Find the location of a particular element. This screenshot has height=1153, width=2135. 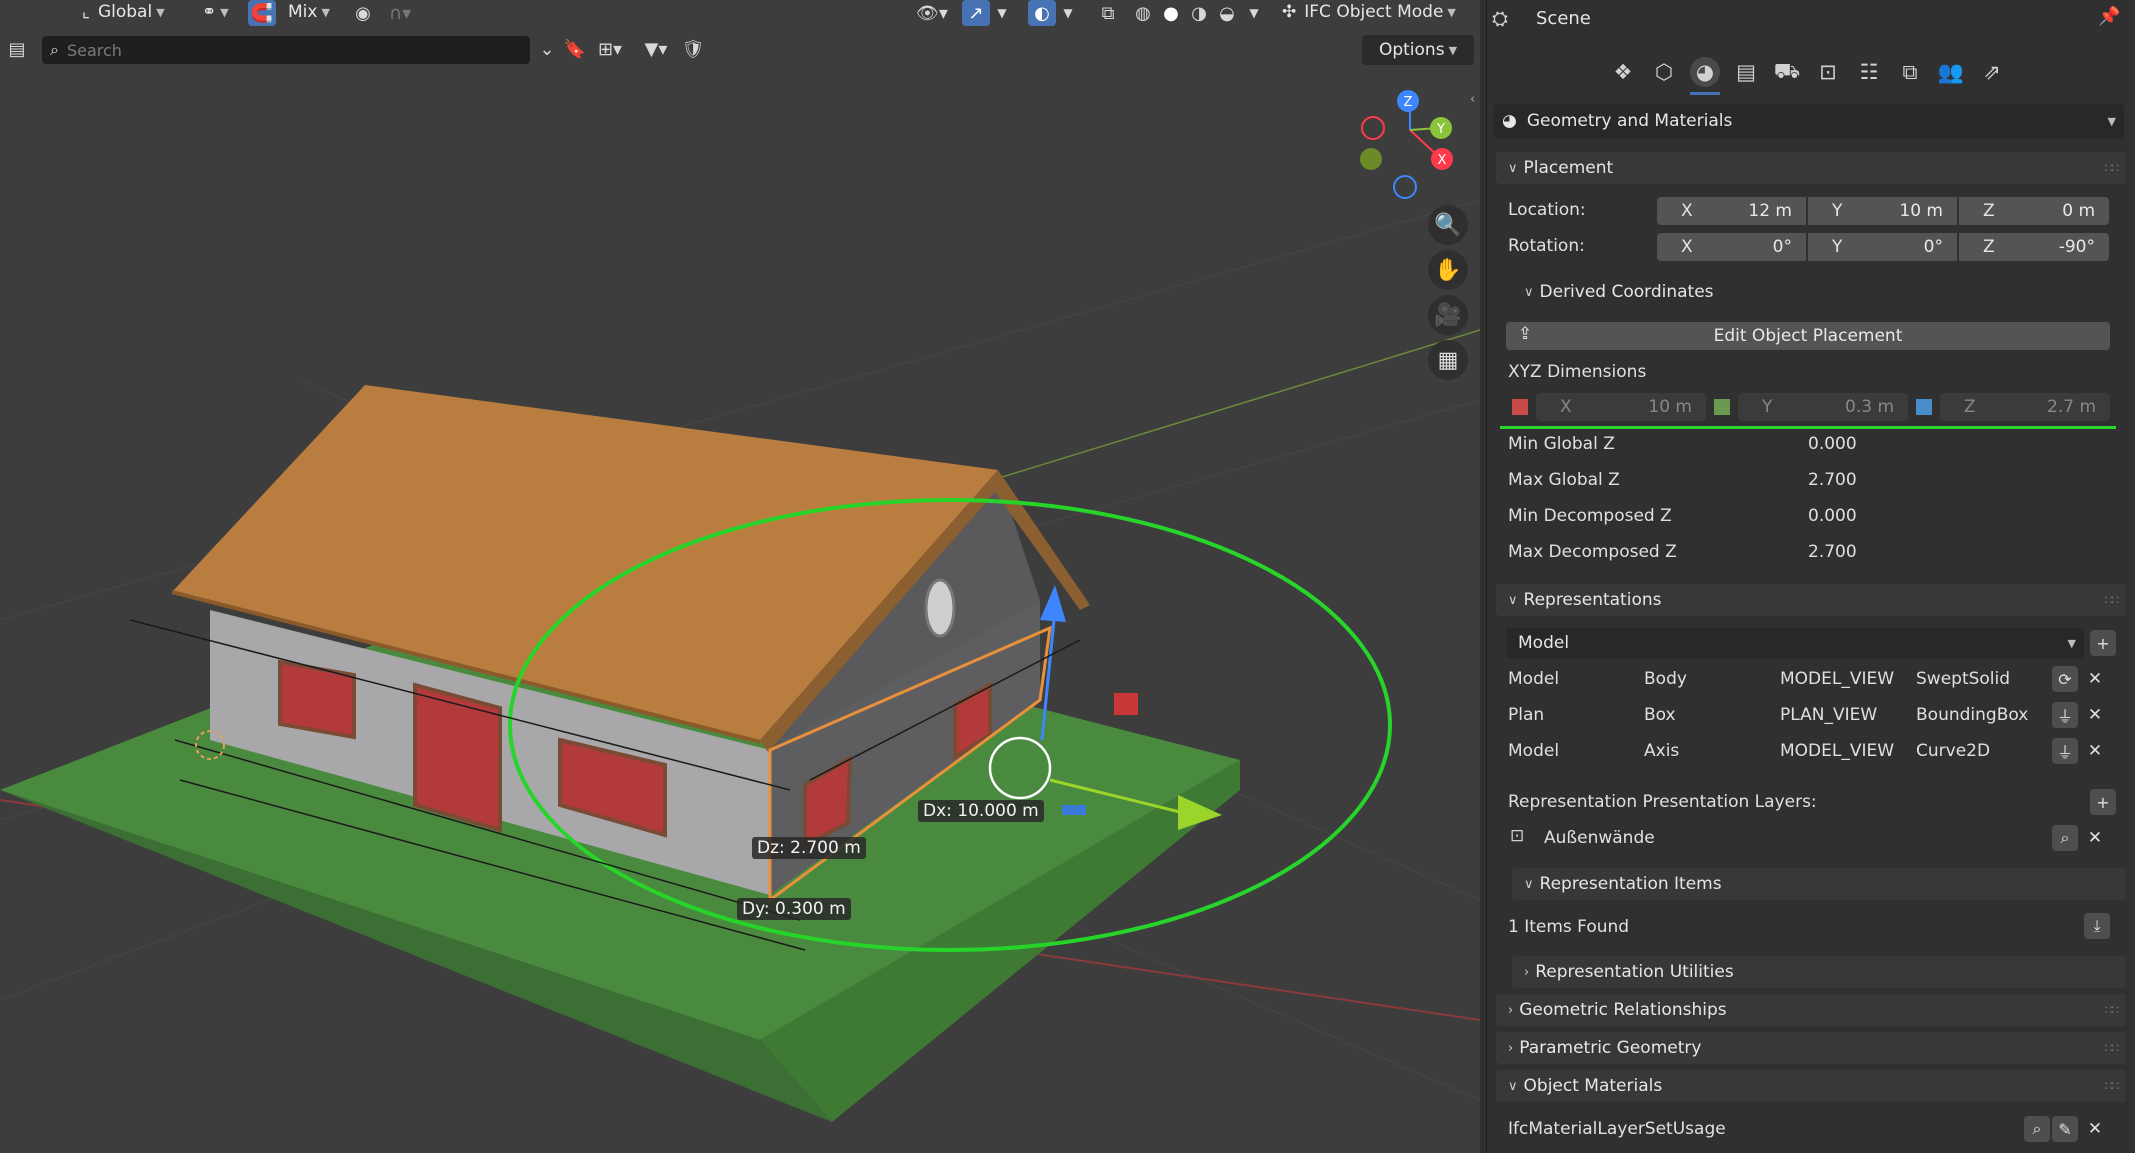

location-x-field: X 12 m is located at coordinates (1731, 211).